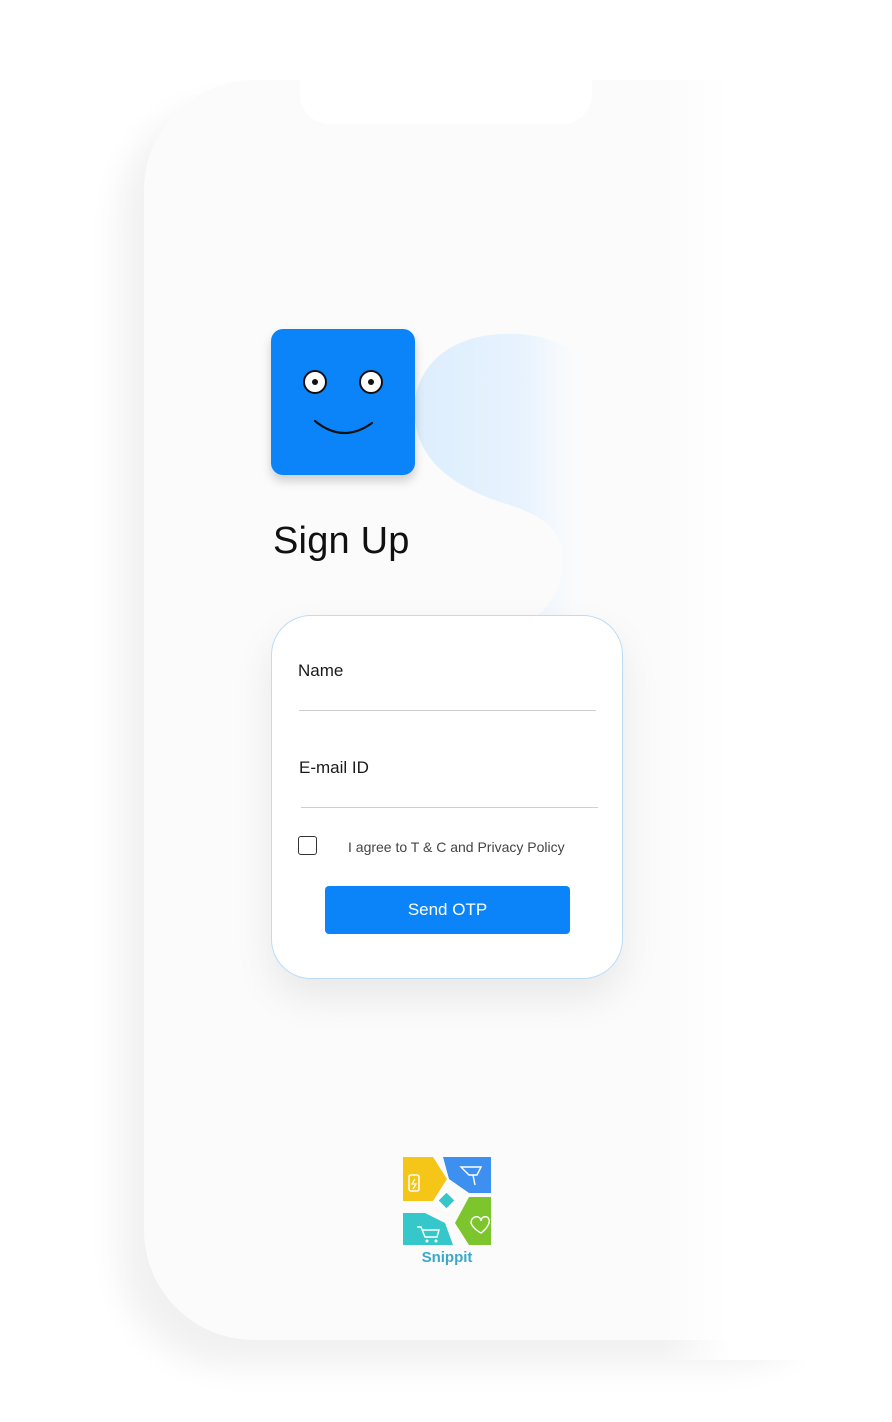  I want to click on name-label: Name, so click(321, 670).